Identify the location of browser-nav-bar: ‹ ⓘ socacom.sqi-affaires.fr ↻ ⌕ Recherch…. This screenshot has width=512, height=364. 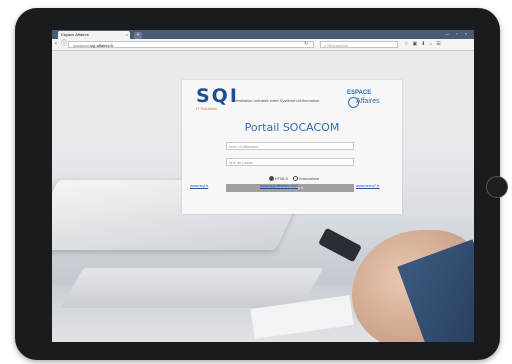
(263, 45).